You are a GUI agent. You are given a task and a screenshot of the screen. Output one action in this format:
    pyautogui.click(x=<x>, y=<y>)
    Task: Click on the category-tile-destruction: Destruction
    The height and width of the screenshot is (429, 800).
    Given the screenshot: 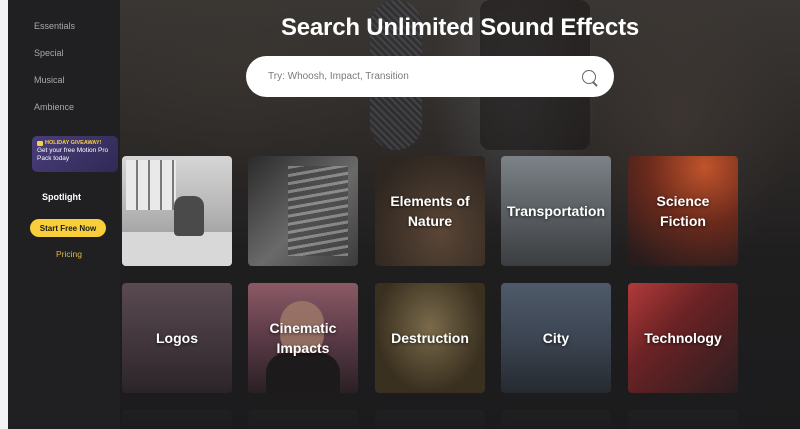 What is the action you would take?
    pyautogui.click(x=430, y=338)
    